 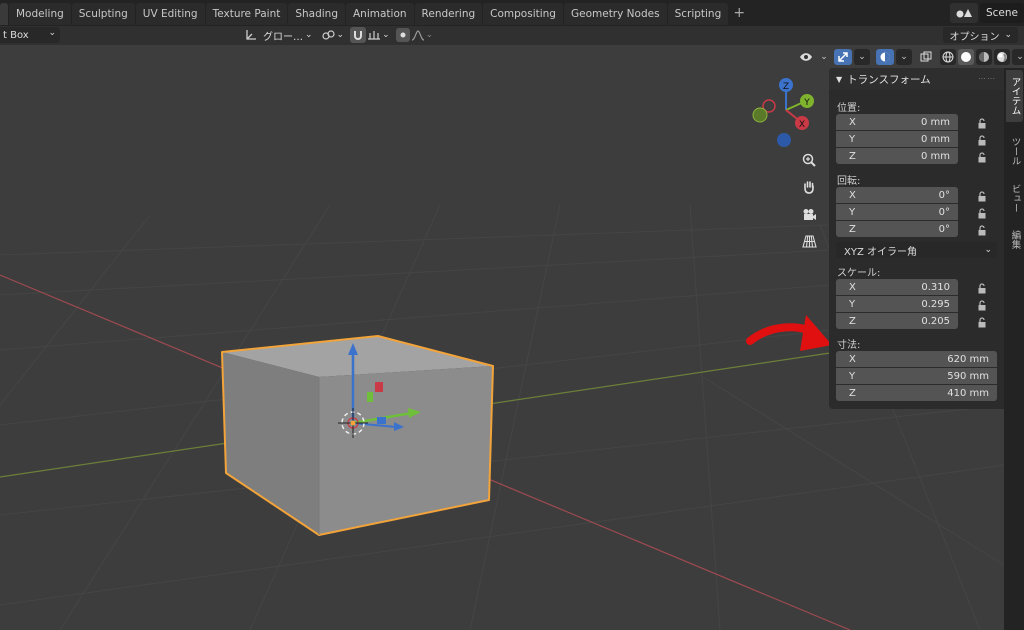 I want to click on workspace-tab-shading: Shading, so click(x=316, y=14).